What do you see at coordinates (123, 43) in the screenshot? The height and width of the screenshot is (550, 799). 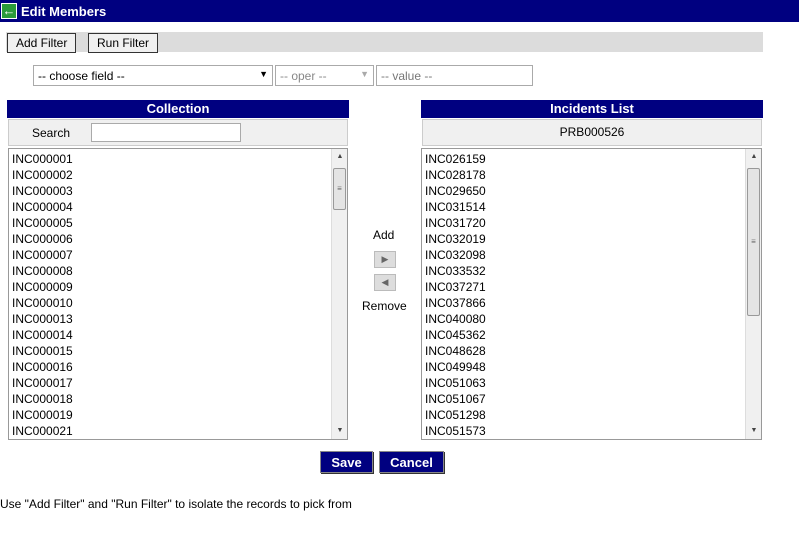 I see `run-filter-button: Run Filter` at bounding box center [123, 43].